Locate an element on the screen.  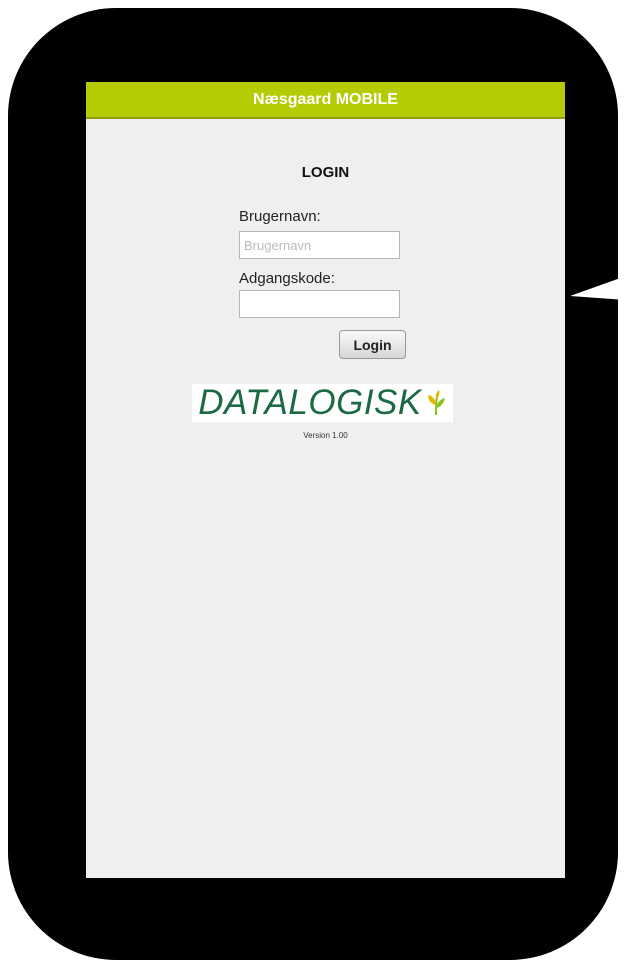
datalogisk-logo: DATALOGISK is located at coordinates (322, 403).